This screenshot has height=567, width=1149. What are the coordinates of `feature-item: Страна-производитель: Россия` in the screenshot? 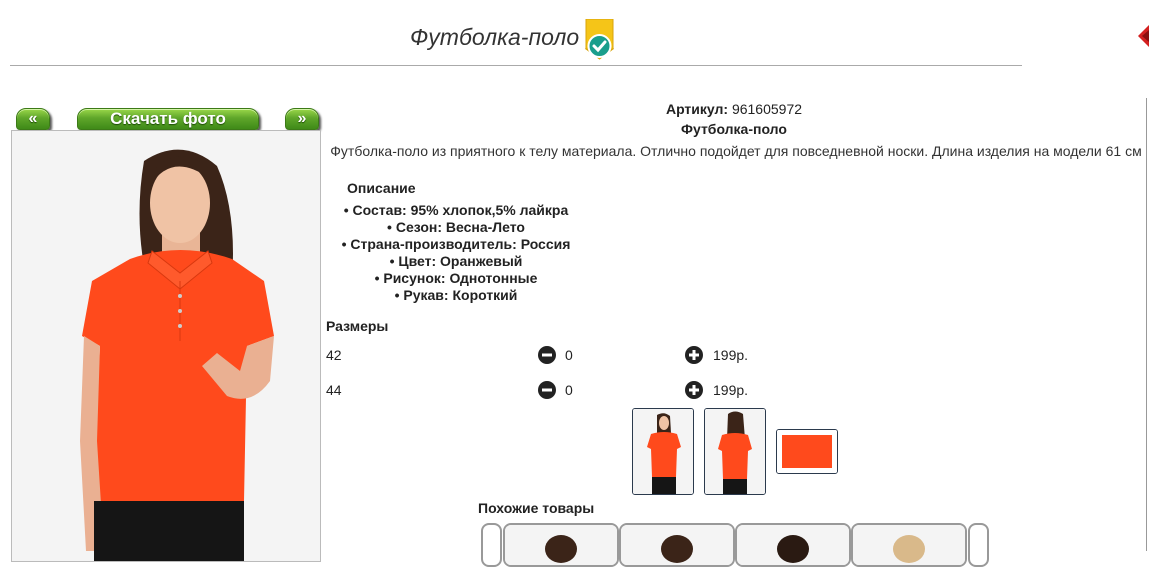 It's located at (456, 244).